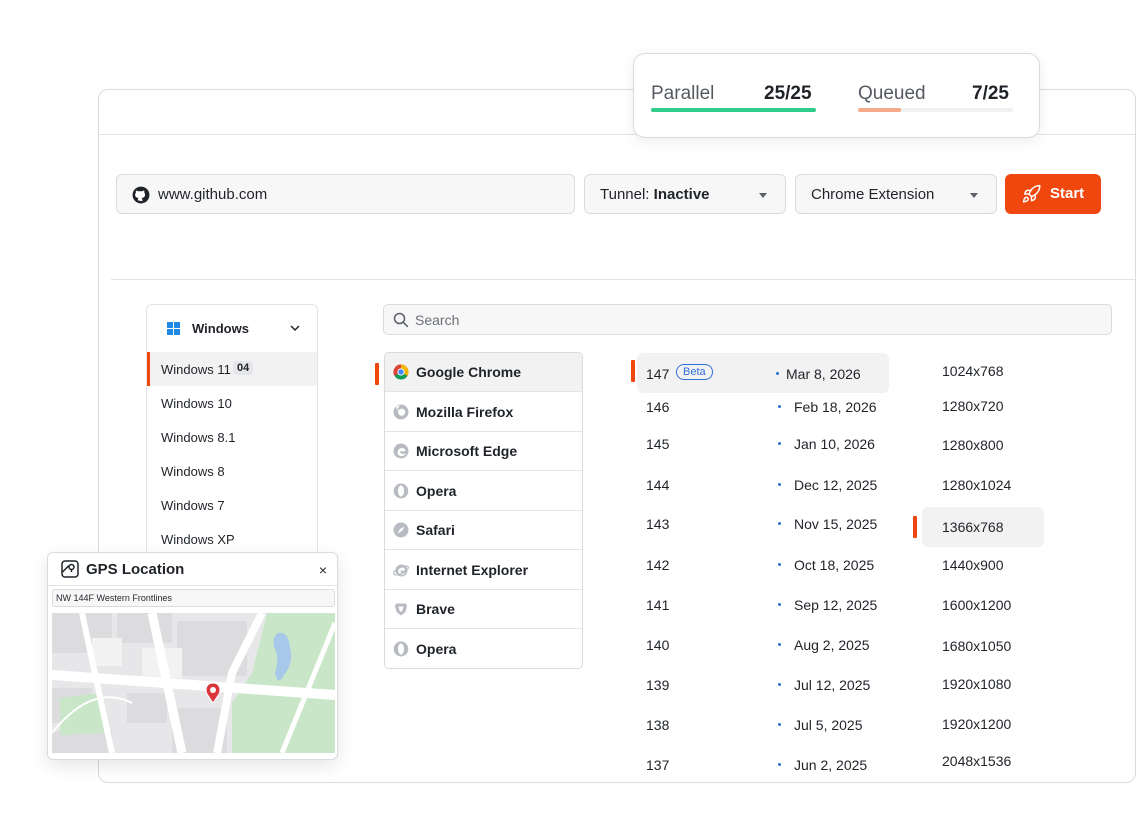  I want to click on os-item-windows-xp: Windows XP, so click(232, 539).